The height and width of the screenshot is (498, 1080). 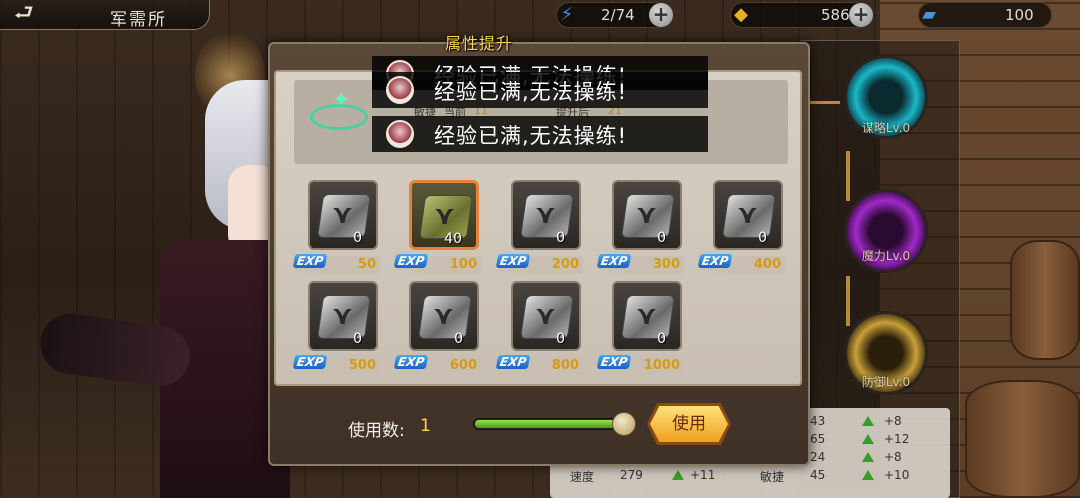 I want to click on crystal-card-icon: ▰, so click(x=929, y=14).